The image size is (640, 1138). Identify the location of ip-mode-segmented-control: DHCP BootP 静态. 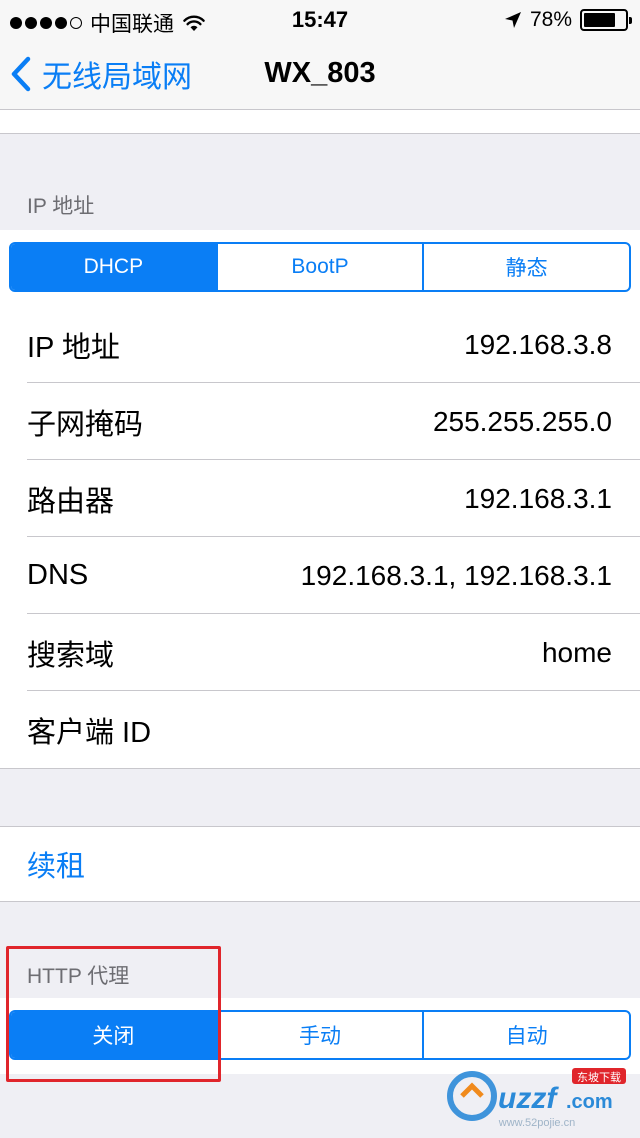
(320, 267).